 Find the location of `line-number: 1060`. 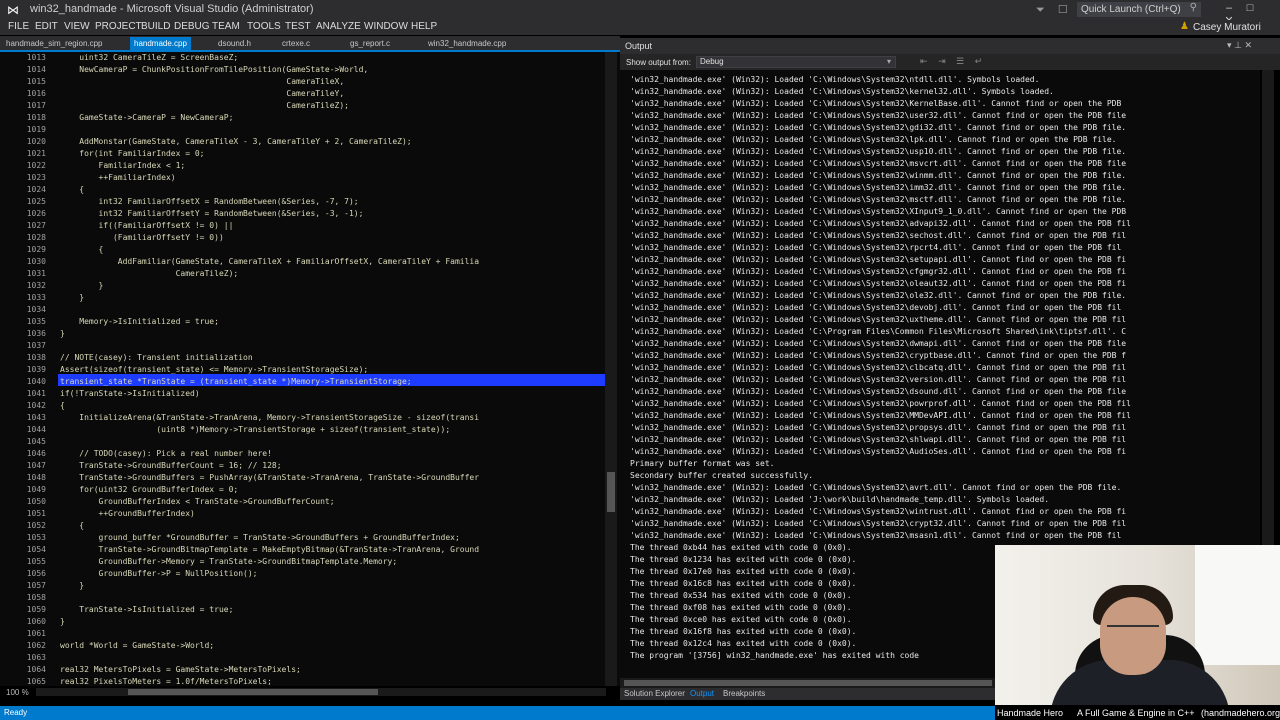

line-number: 1060 is located at coordinates (36, 621).